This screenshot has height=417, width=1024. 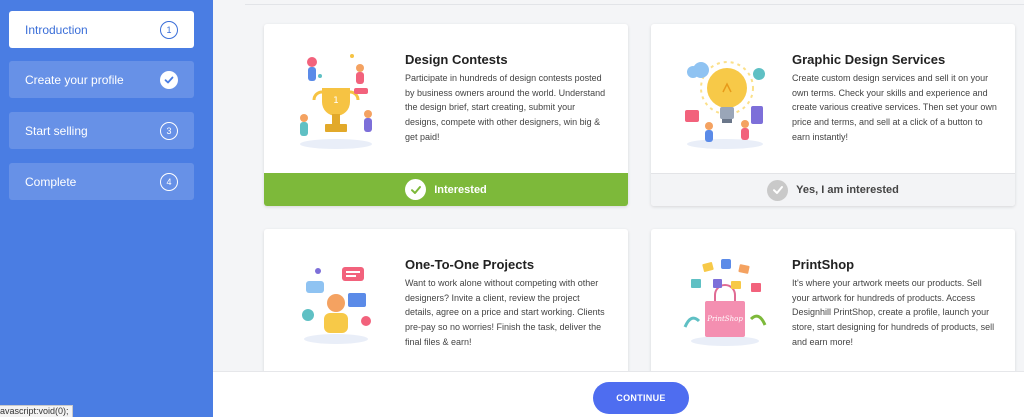 What do you see at coordinates (823, 264) in the screenshot?
I see `card-title: PrintShop` at bounding box center [823, 264].